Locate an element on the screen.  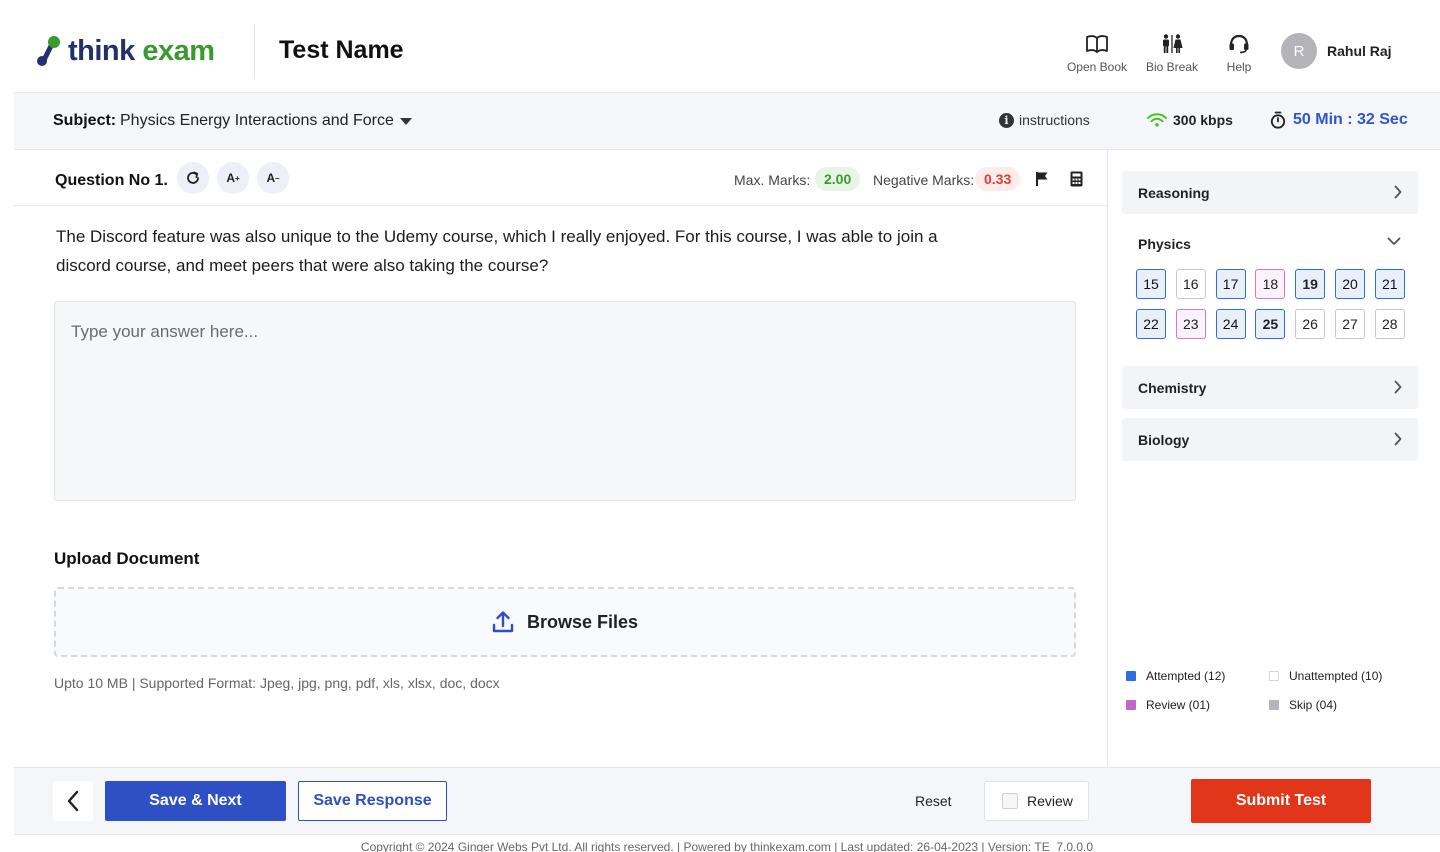
question-palette-item: 21 is located at coordinates (1389, 284).